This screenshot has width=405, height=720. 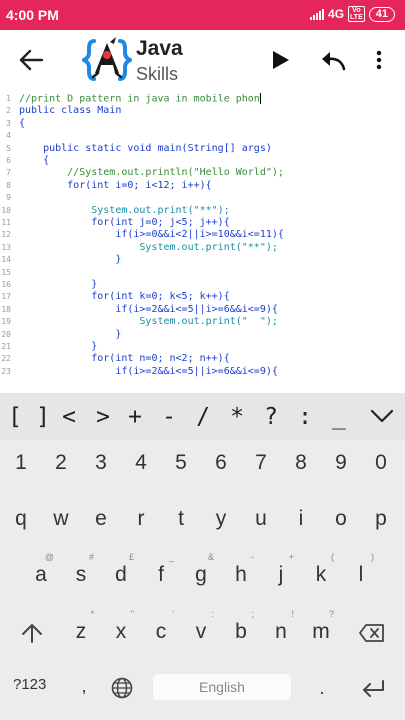 I want to click on code-line: 13 System.out.print("**");, so click(x=202, y=248).